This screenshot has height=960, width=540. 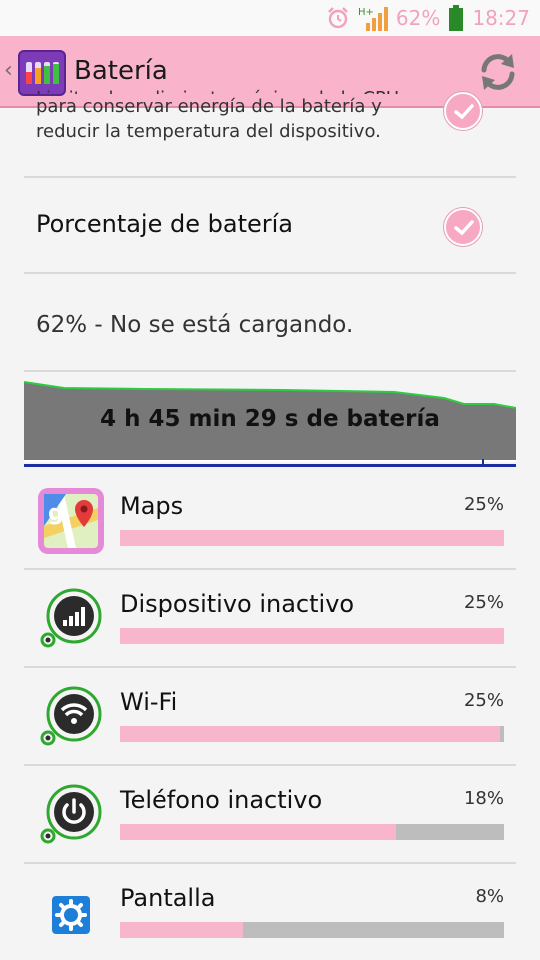 I want to click on usage-percent: 8%, so click(x=489, y=896).